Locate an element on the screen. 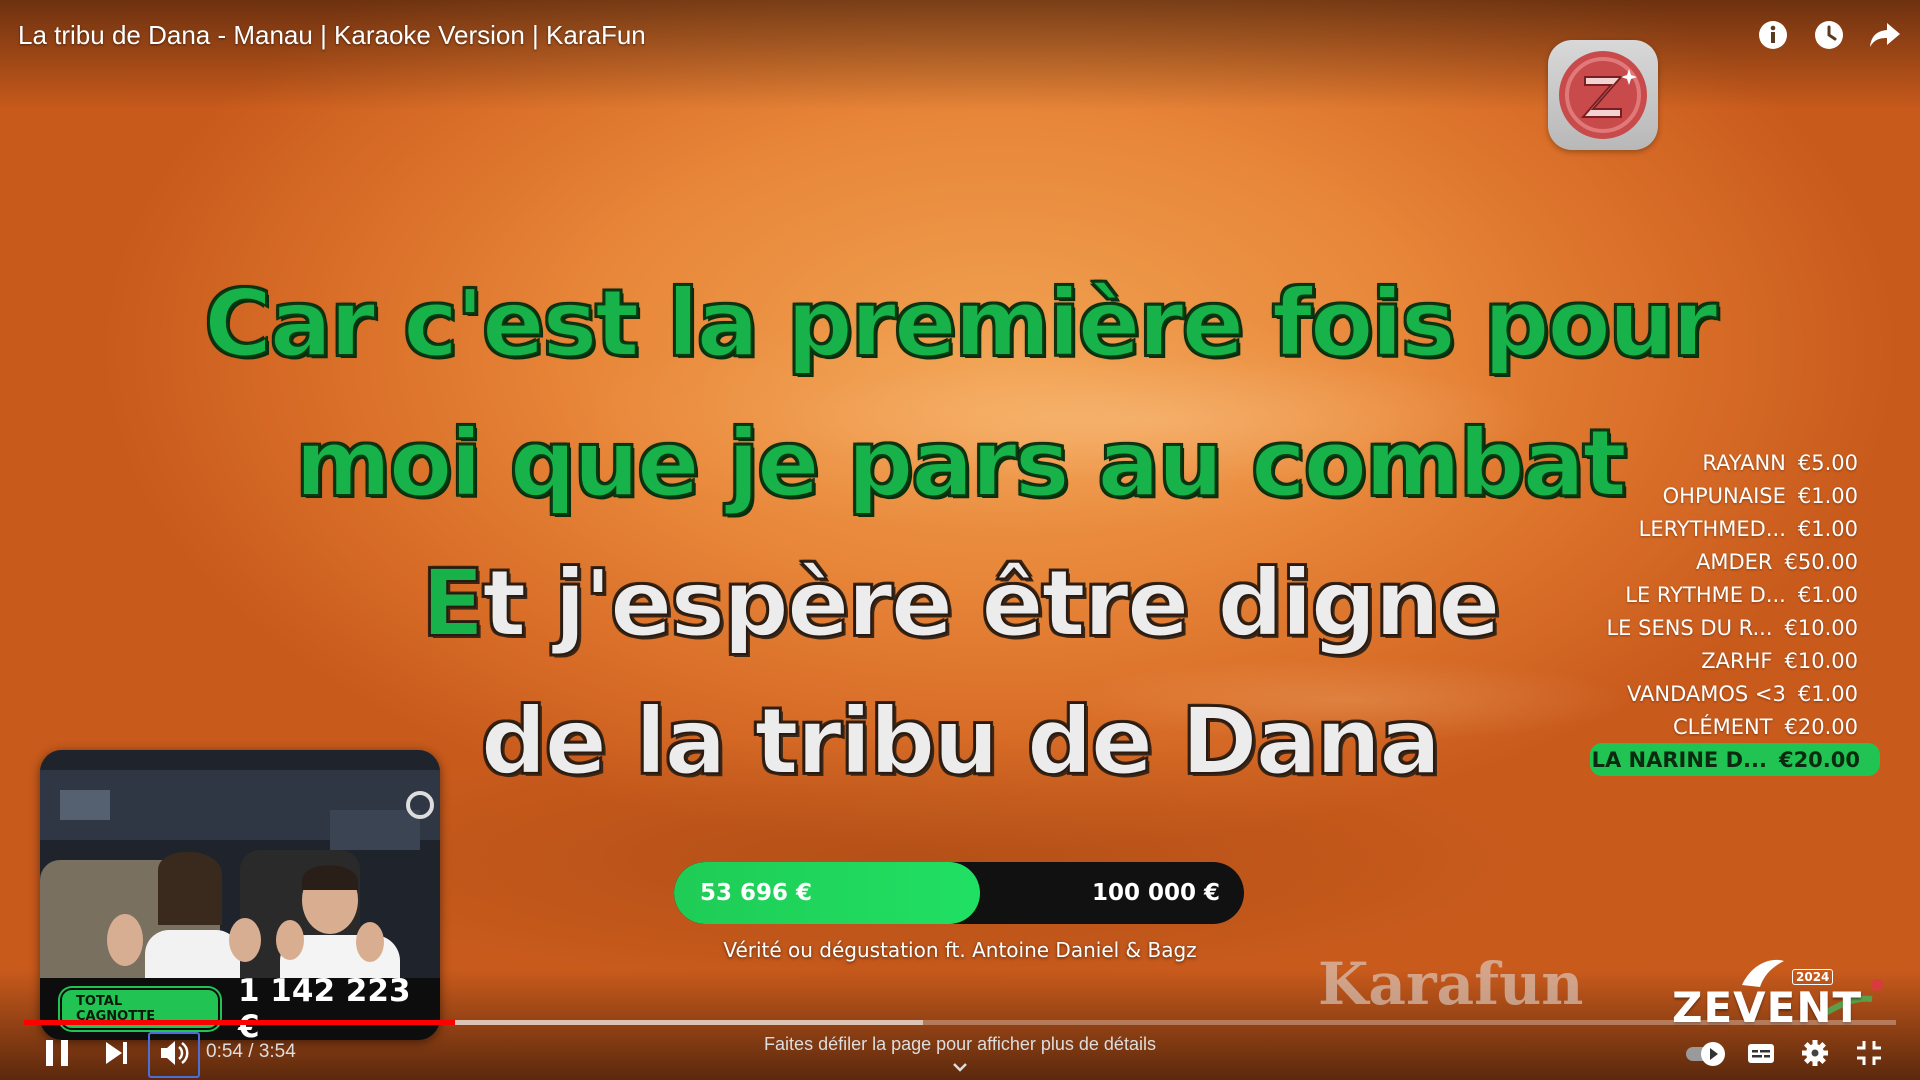 Image resolution: width=1920 pixels, height=1080 pixels. donor-name: RAYANN is located at coordinates (1744, 462).